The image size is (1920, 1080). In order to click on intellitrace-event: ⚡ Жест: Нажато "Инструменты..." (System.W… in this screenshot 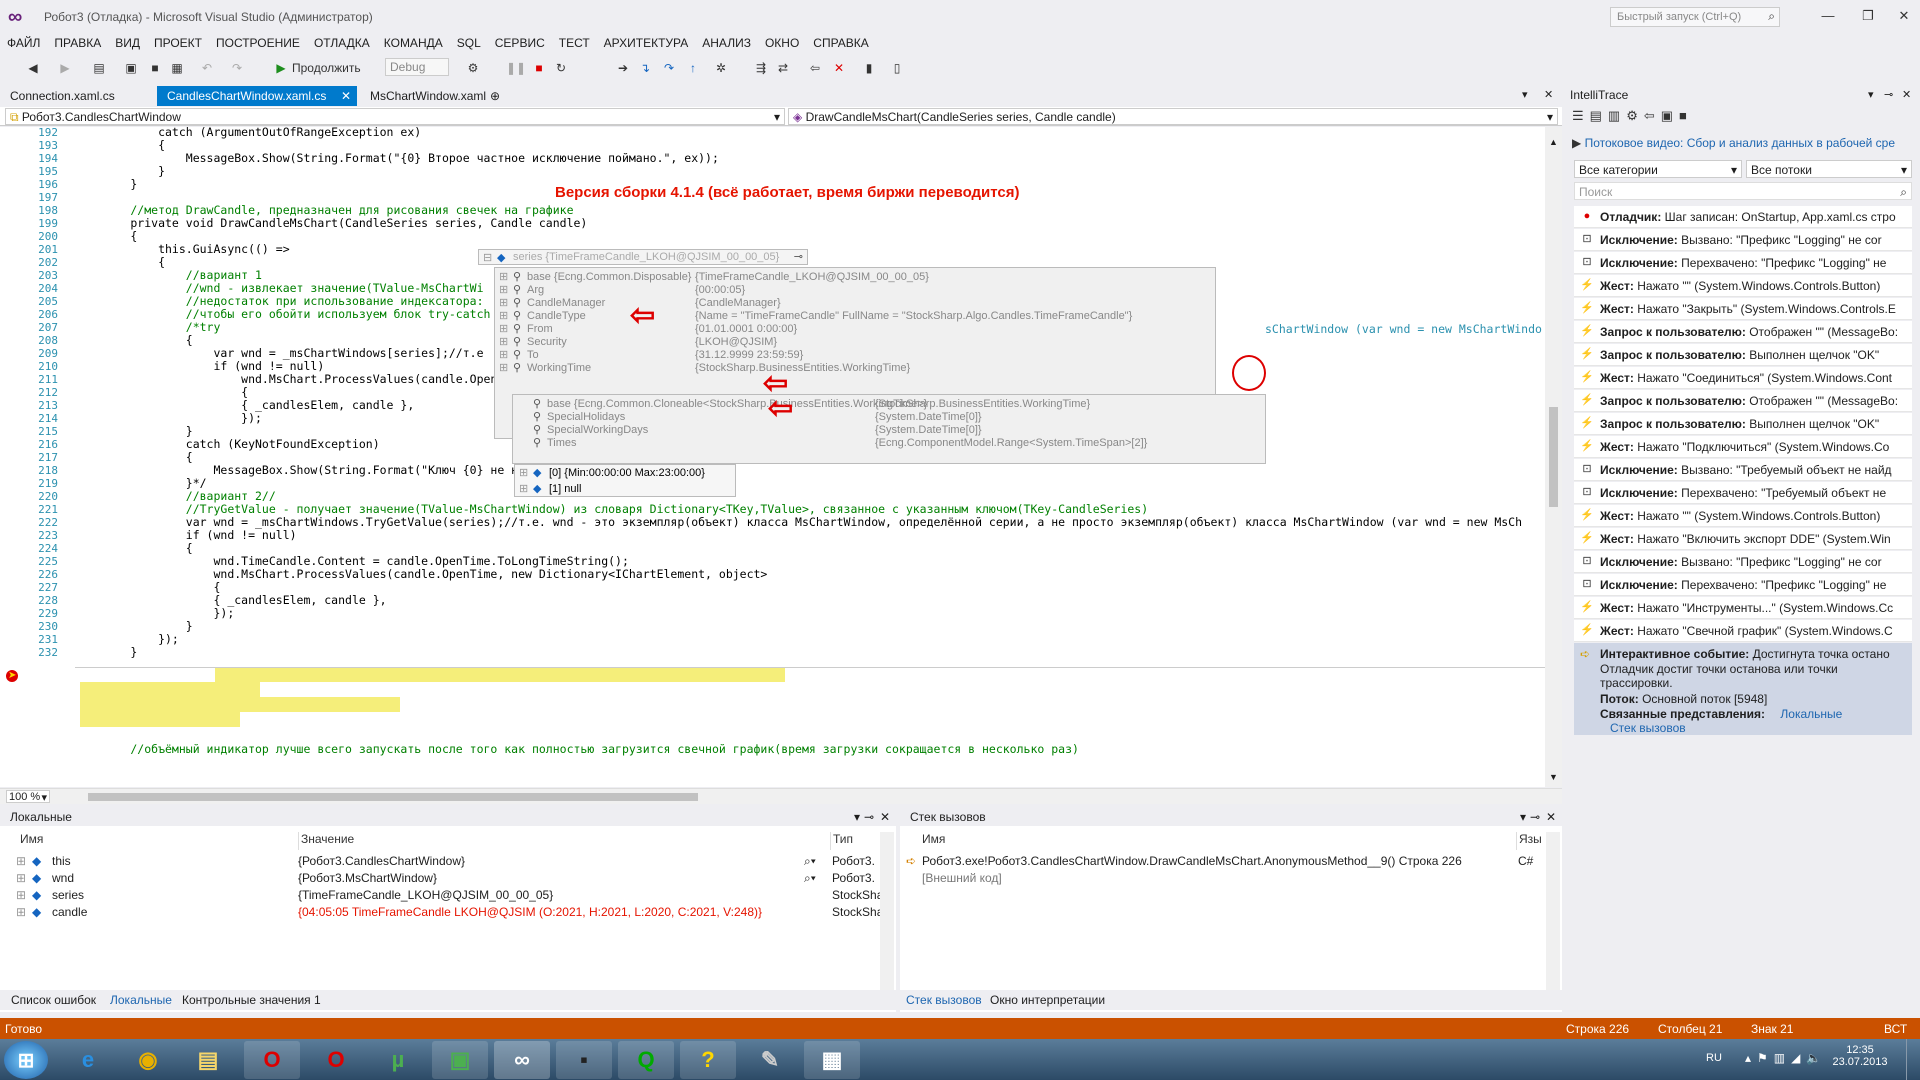, I will do `click(1743, 608)`.